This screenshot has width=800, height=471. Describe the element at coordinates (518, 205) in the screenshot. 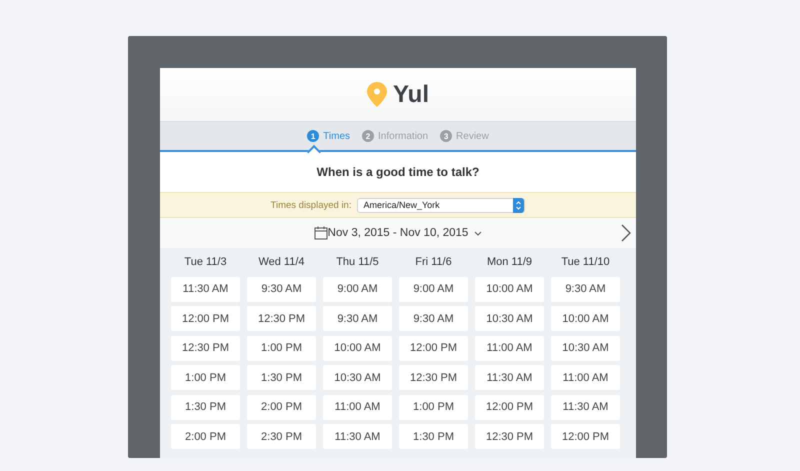

I see `stepper-arrows-icon` at that location.